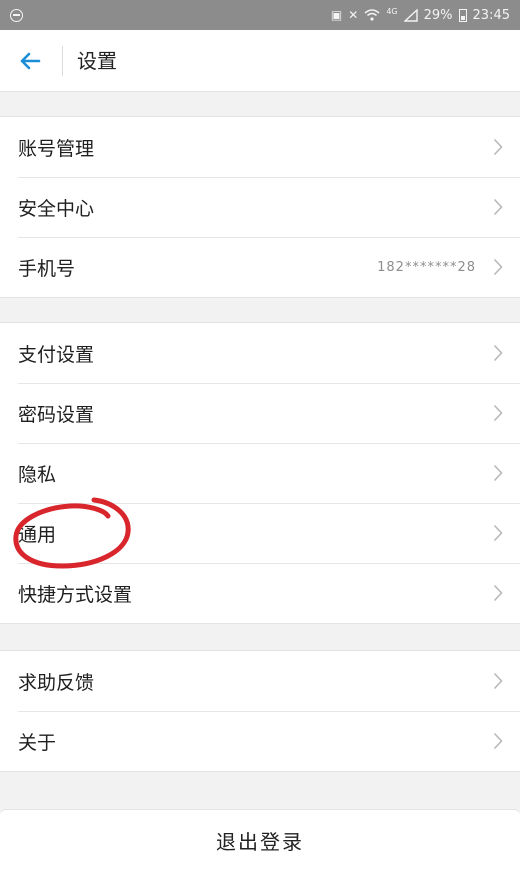 The width and height of the screenshot is (520, 870). Describe the element at coordinates (260, 593) in the screenshot. I see `menu-item-shortcut-settings: 快捷方式设置` at that location.